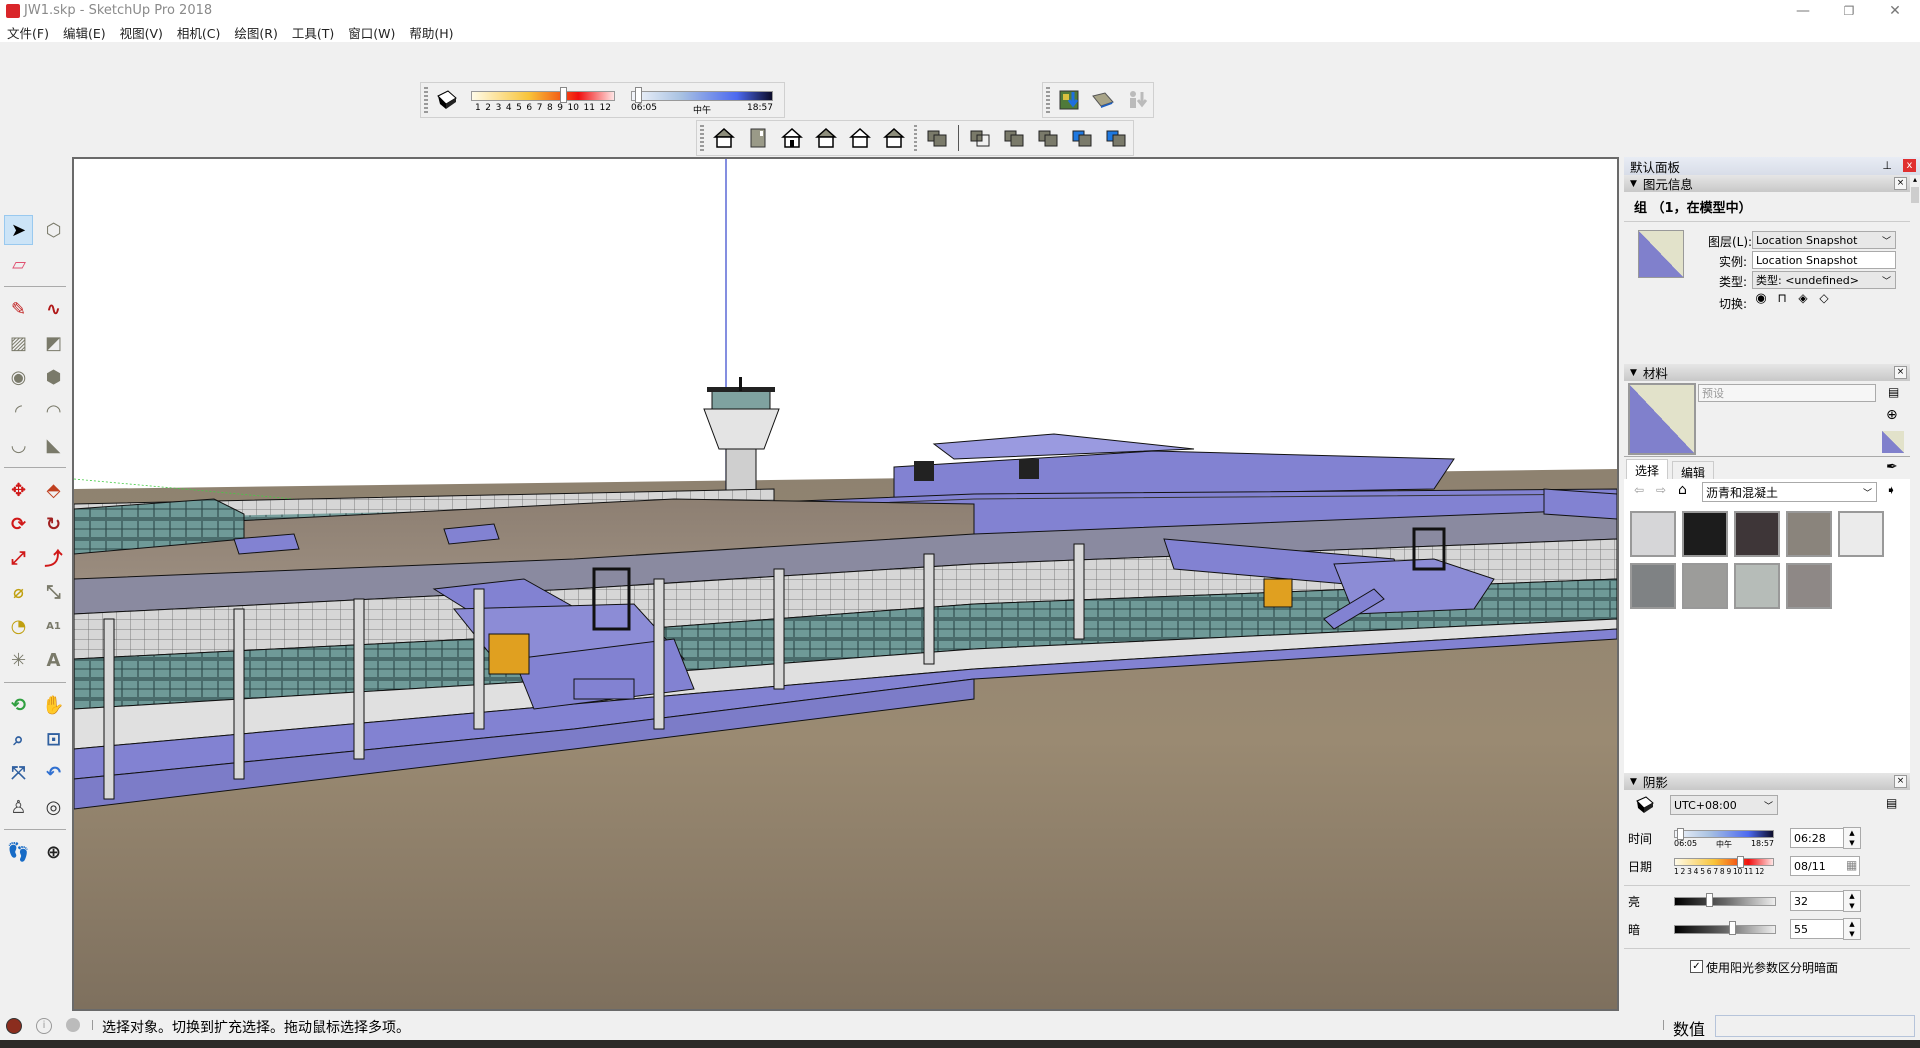 The height and width of the screenshot is (1048, 1920). Describe the element at coordinates (1102, 100) in the screenshot. I see `toggle-terrain-icon` at that location.